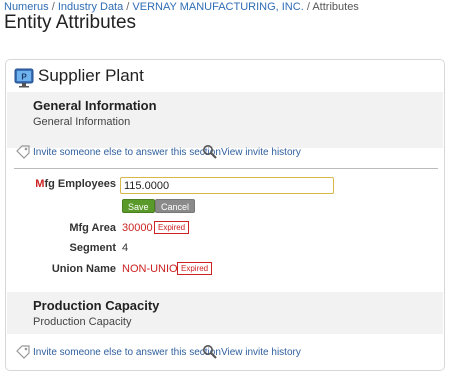 The width and height of the screenshot is (450, 371). What do you see at coordinates (92, 248) in the screenshot?
I see `segment-label: Segment` at bounding box center [92, 248].